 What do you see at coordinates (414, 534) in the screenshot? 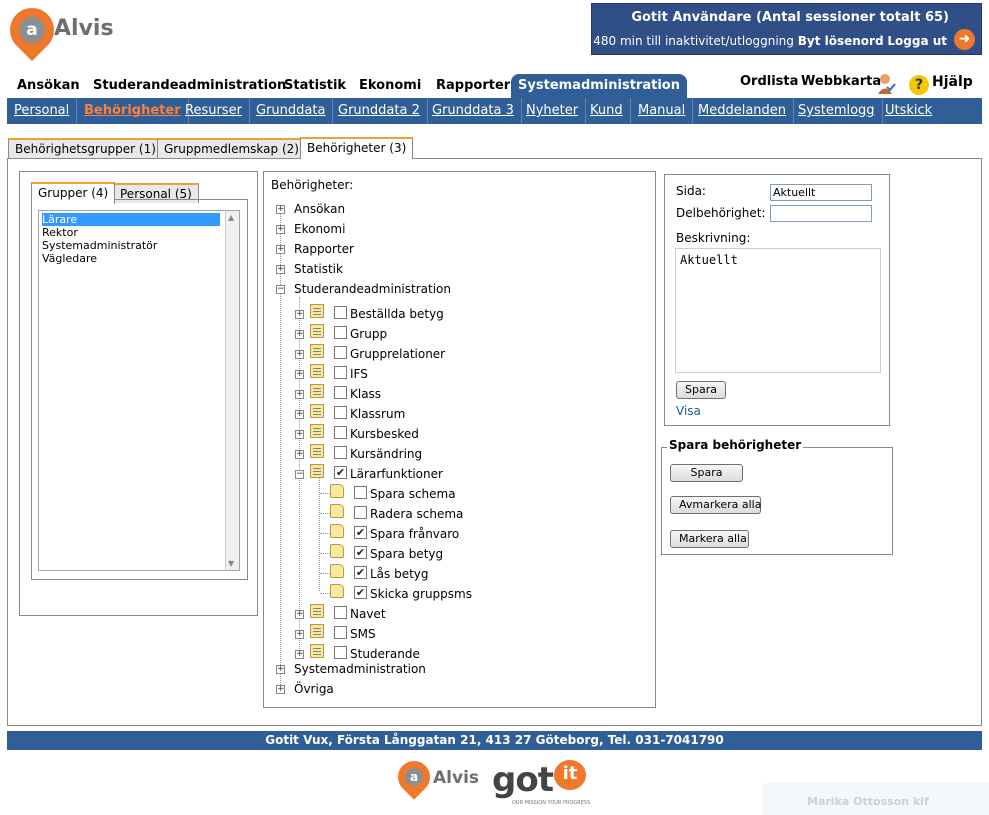
I see `tree-leaf-spara-franvaro: Spara frånvaro` at bounding box center [414, 534].